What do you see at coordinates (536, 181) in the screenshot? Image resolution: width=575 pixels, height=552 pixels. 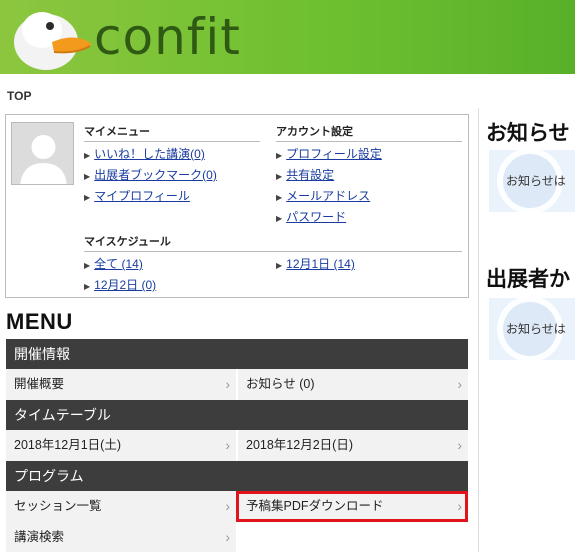 I see `news-notice-text: お知らせは` at bounding box center [536, 181].